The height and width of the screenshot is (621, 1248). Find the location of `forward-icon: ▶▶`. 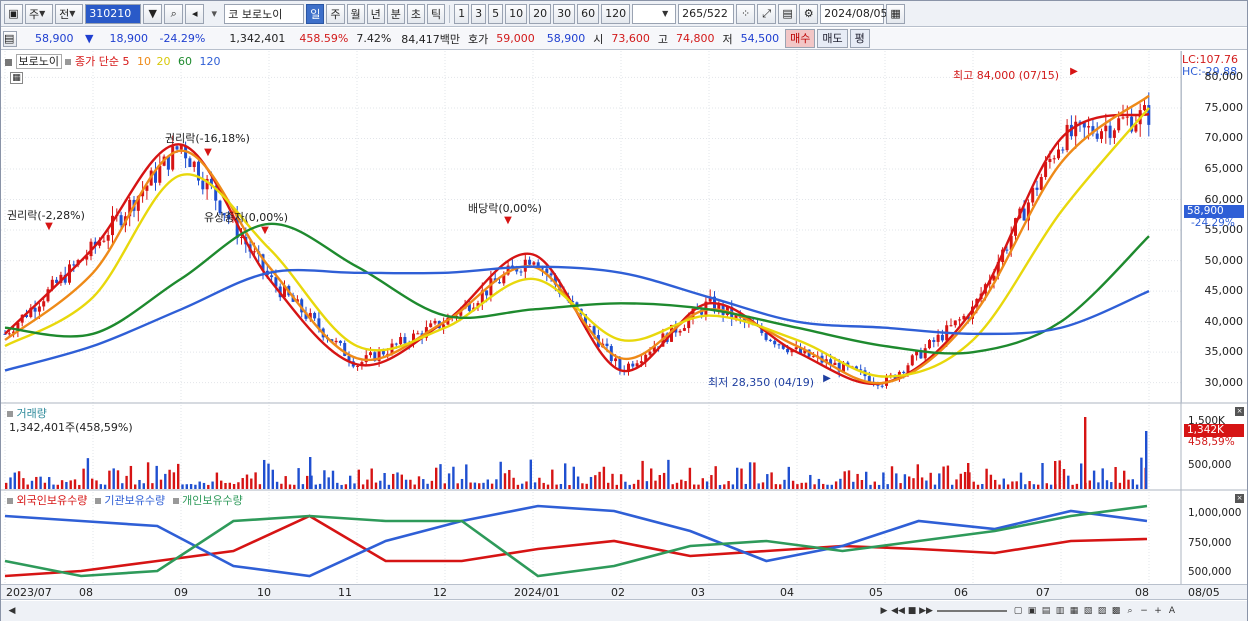

forward-icon: ▶▶ is located at coordinates (926, 611).